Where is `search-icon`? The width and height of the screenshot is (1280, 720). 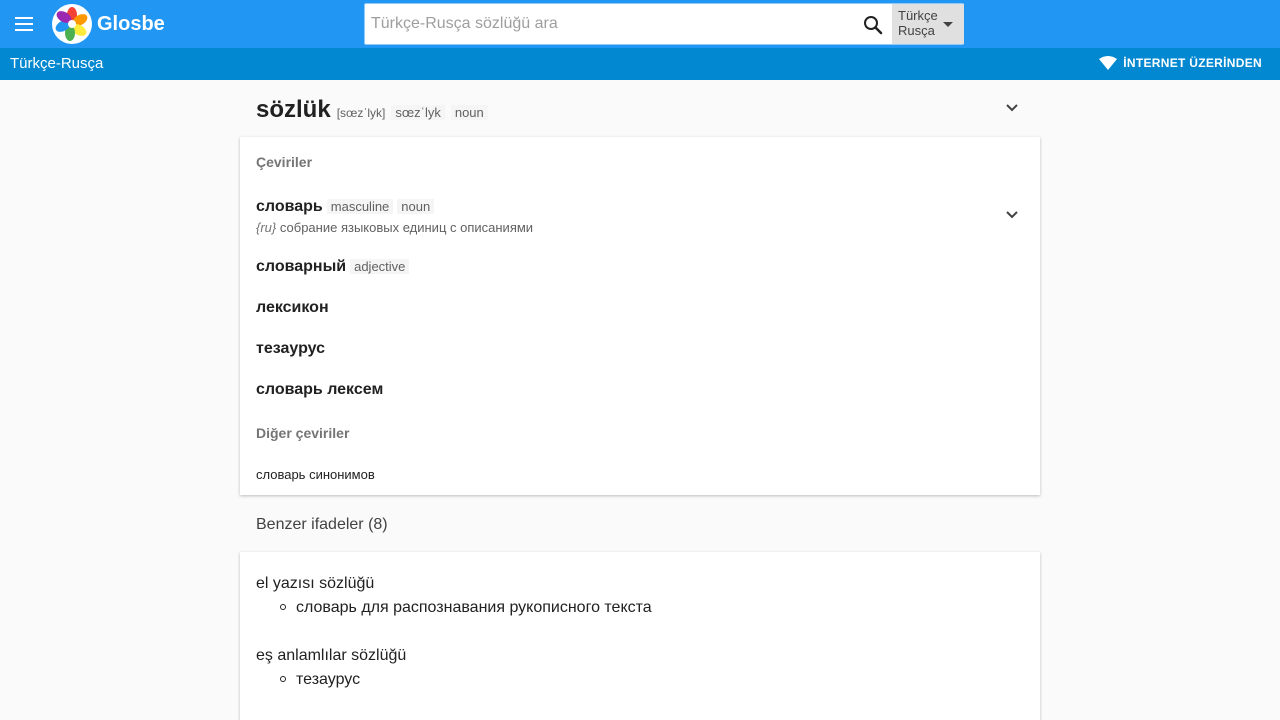
search-icon is located at coordinates (873, 25).